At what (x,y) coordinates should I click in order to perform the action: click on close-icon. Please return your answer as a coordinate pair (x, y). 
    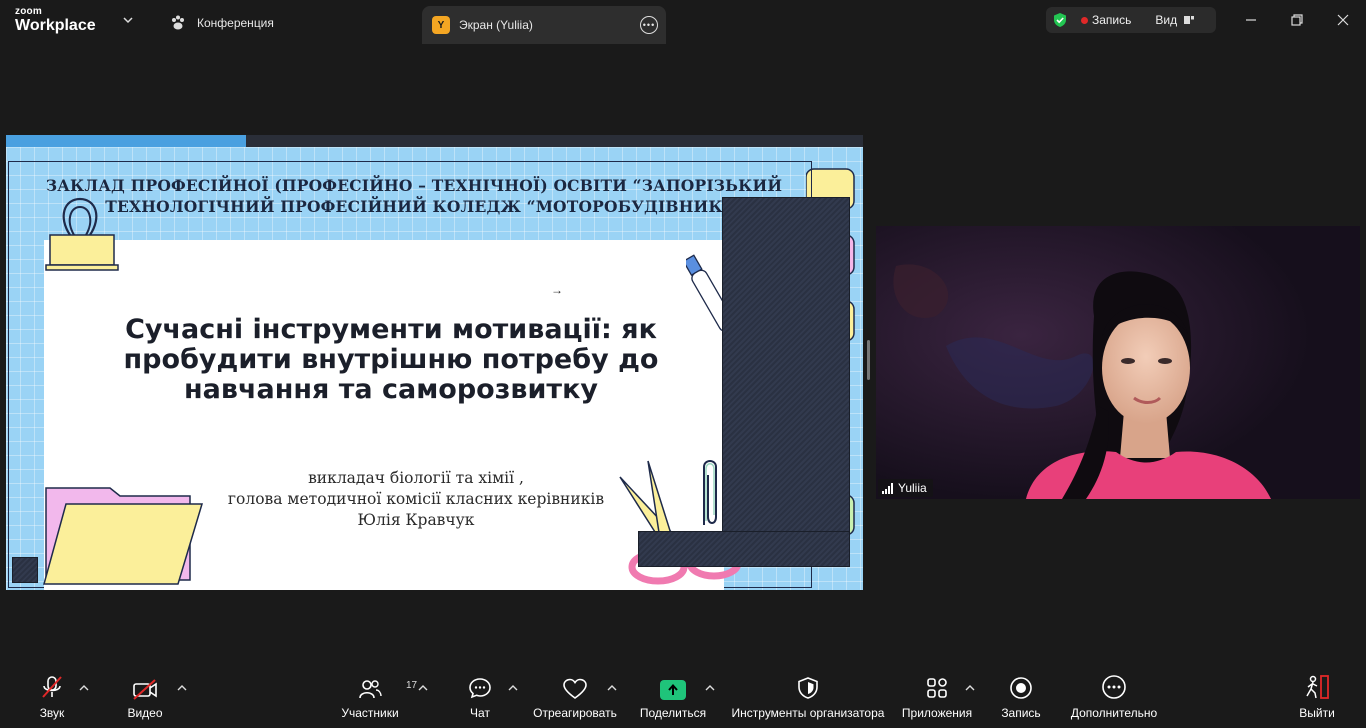
    Looking at the image, I should click on (1343, 20).